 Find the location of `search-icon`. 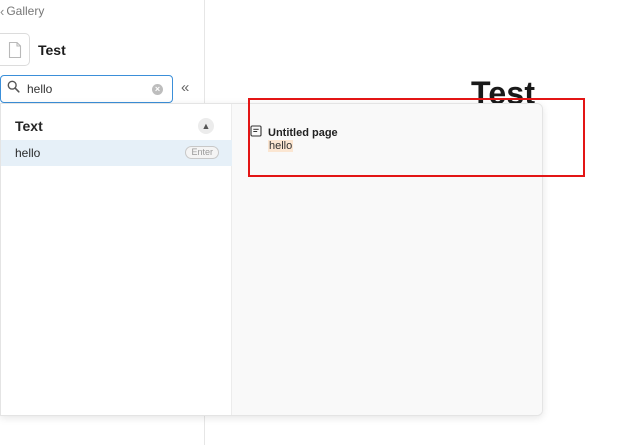

search-icon is located at coordinates (13, 89).